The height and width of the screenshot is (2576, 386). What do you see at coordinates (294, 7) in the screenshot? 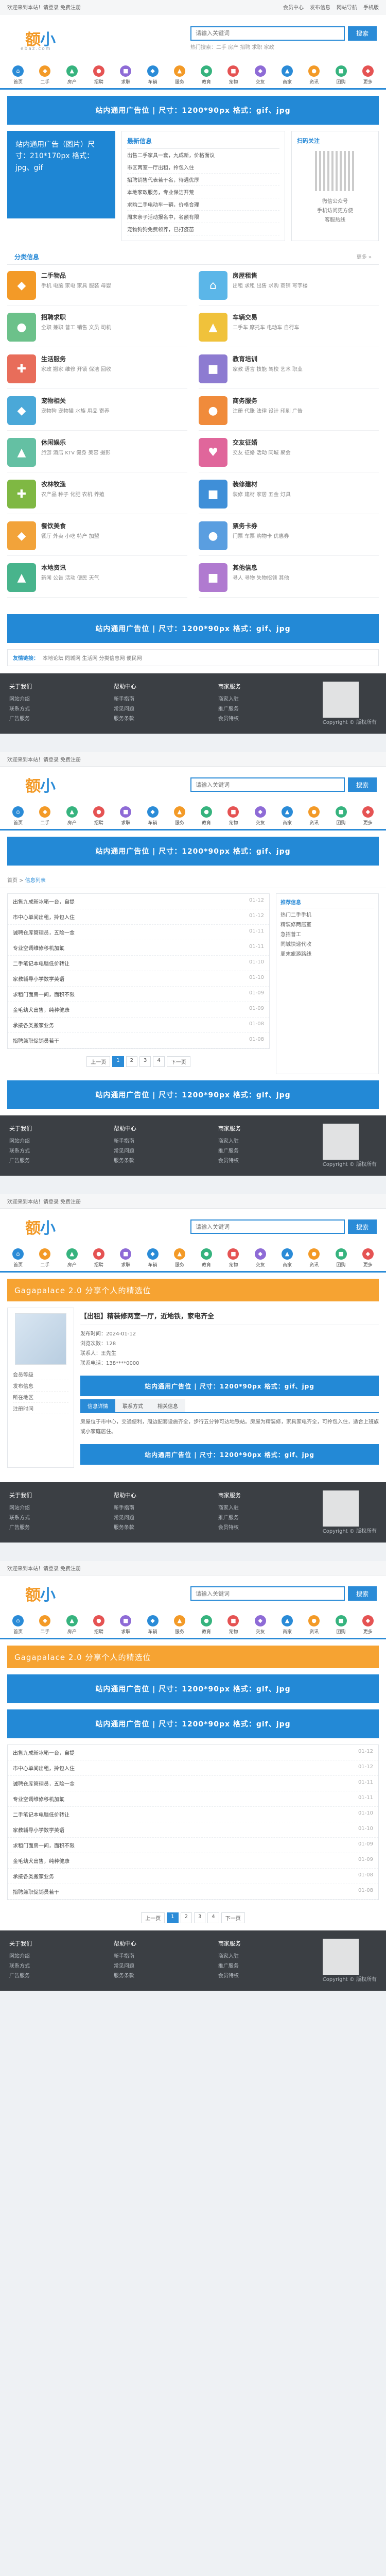
I see `topbar-link: 会员中心` at bounding box center [294, 7].